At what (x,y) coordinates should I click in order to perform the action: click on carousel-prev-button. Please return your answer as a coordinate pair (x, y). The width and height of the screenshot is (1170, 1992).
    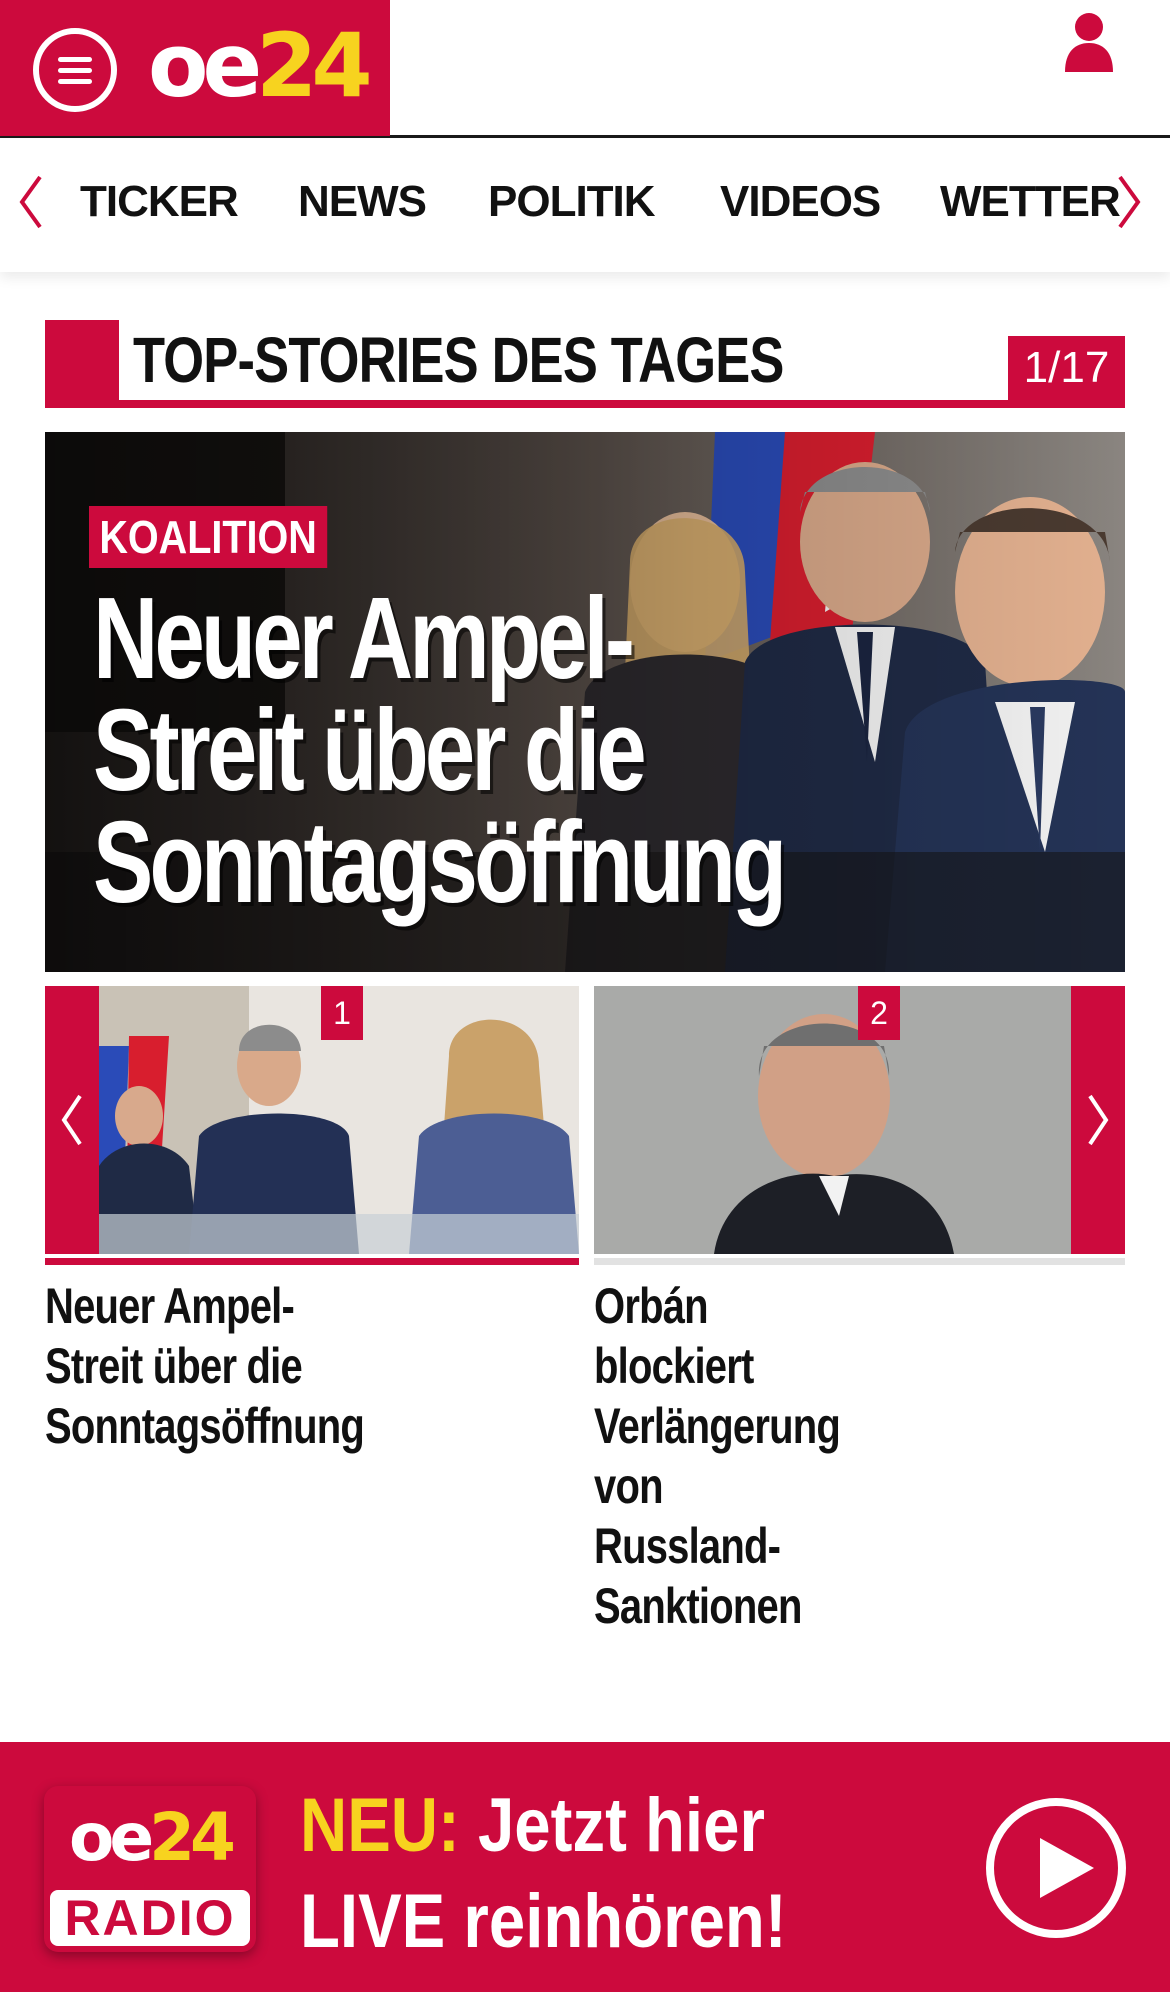
    Looking at the image, I should click on (72, 1120).